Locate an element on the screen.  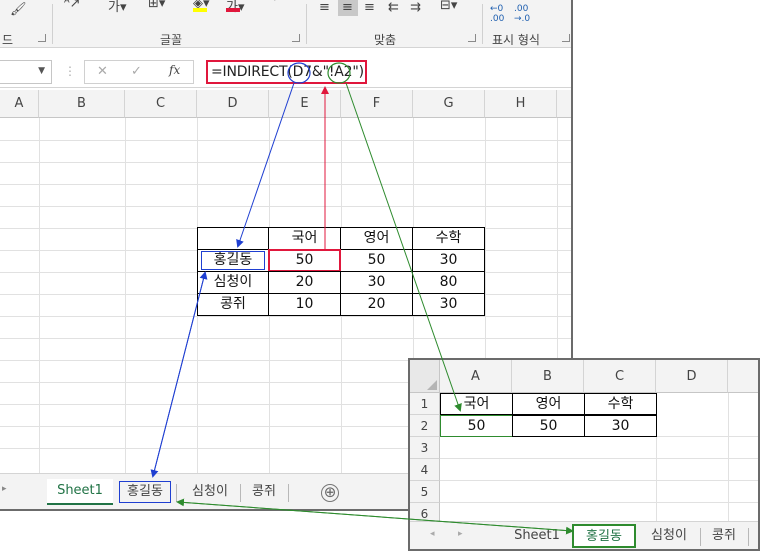
select-all-triangle-icon is located at coordinates (432, 385).